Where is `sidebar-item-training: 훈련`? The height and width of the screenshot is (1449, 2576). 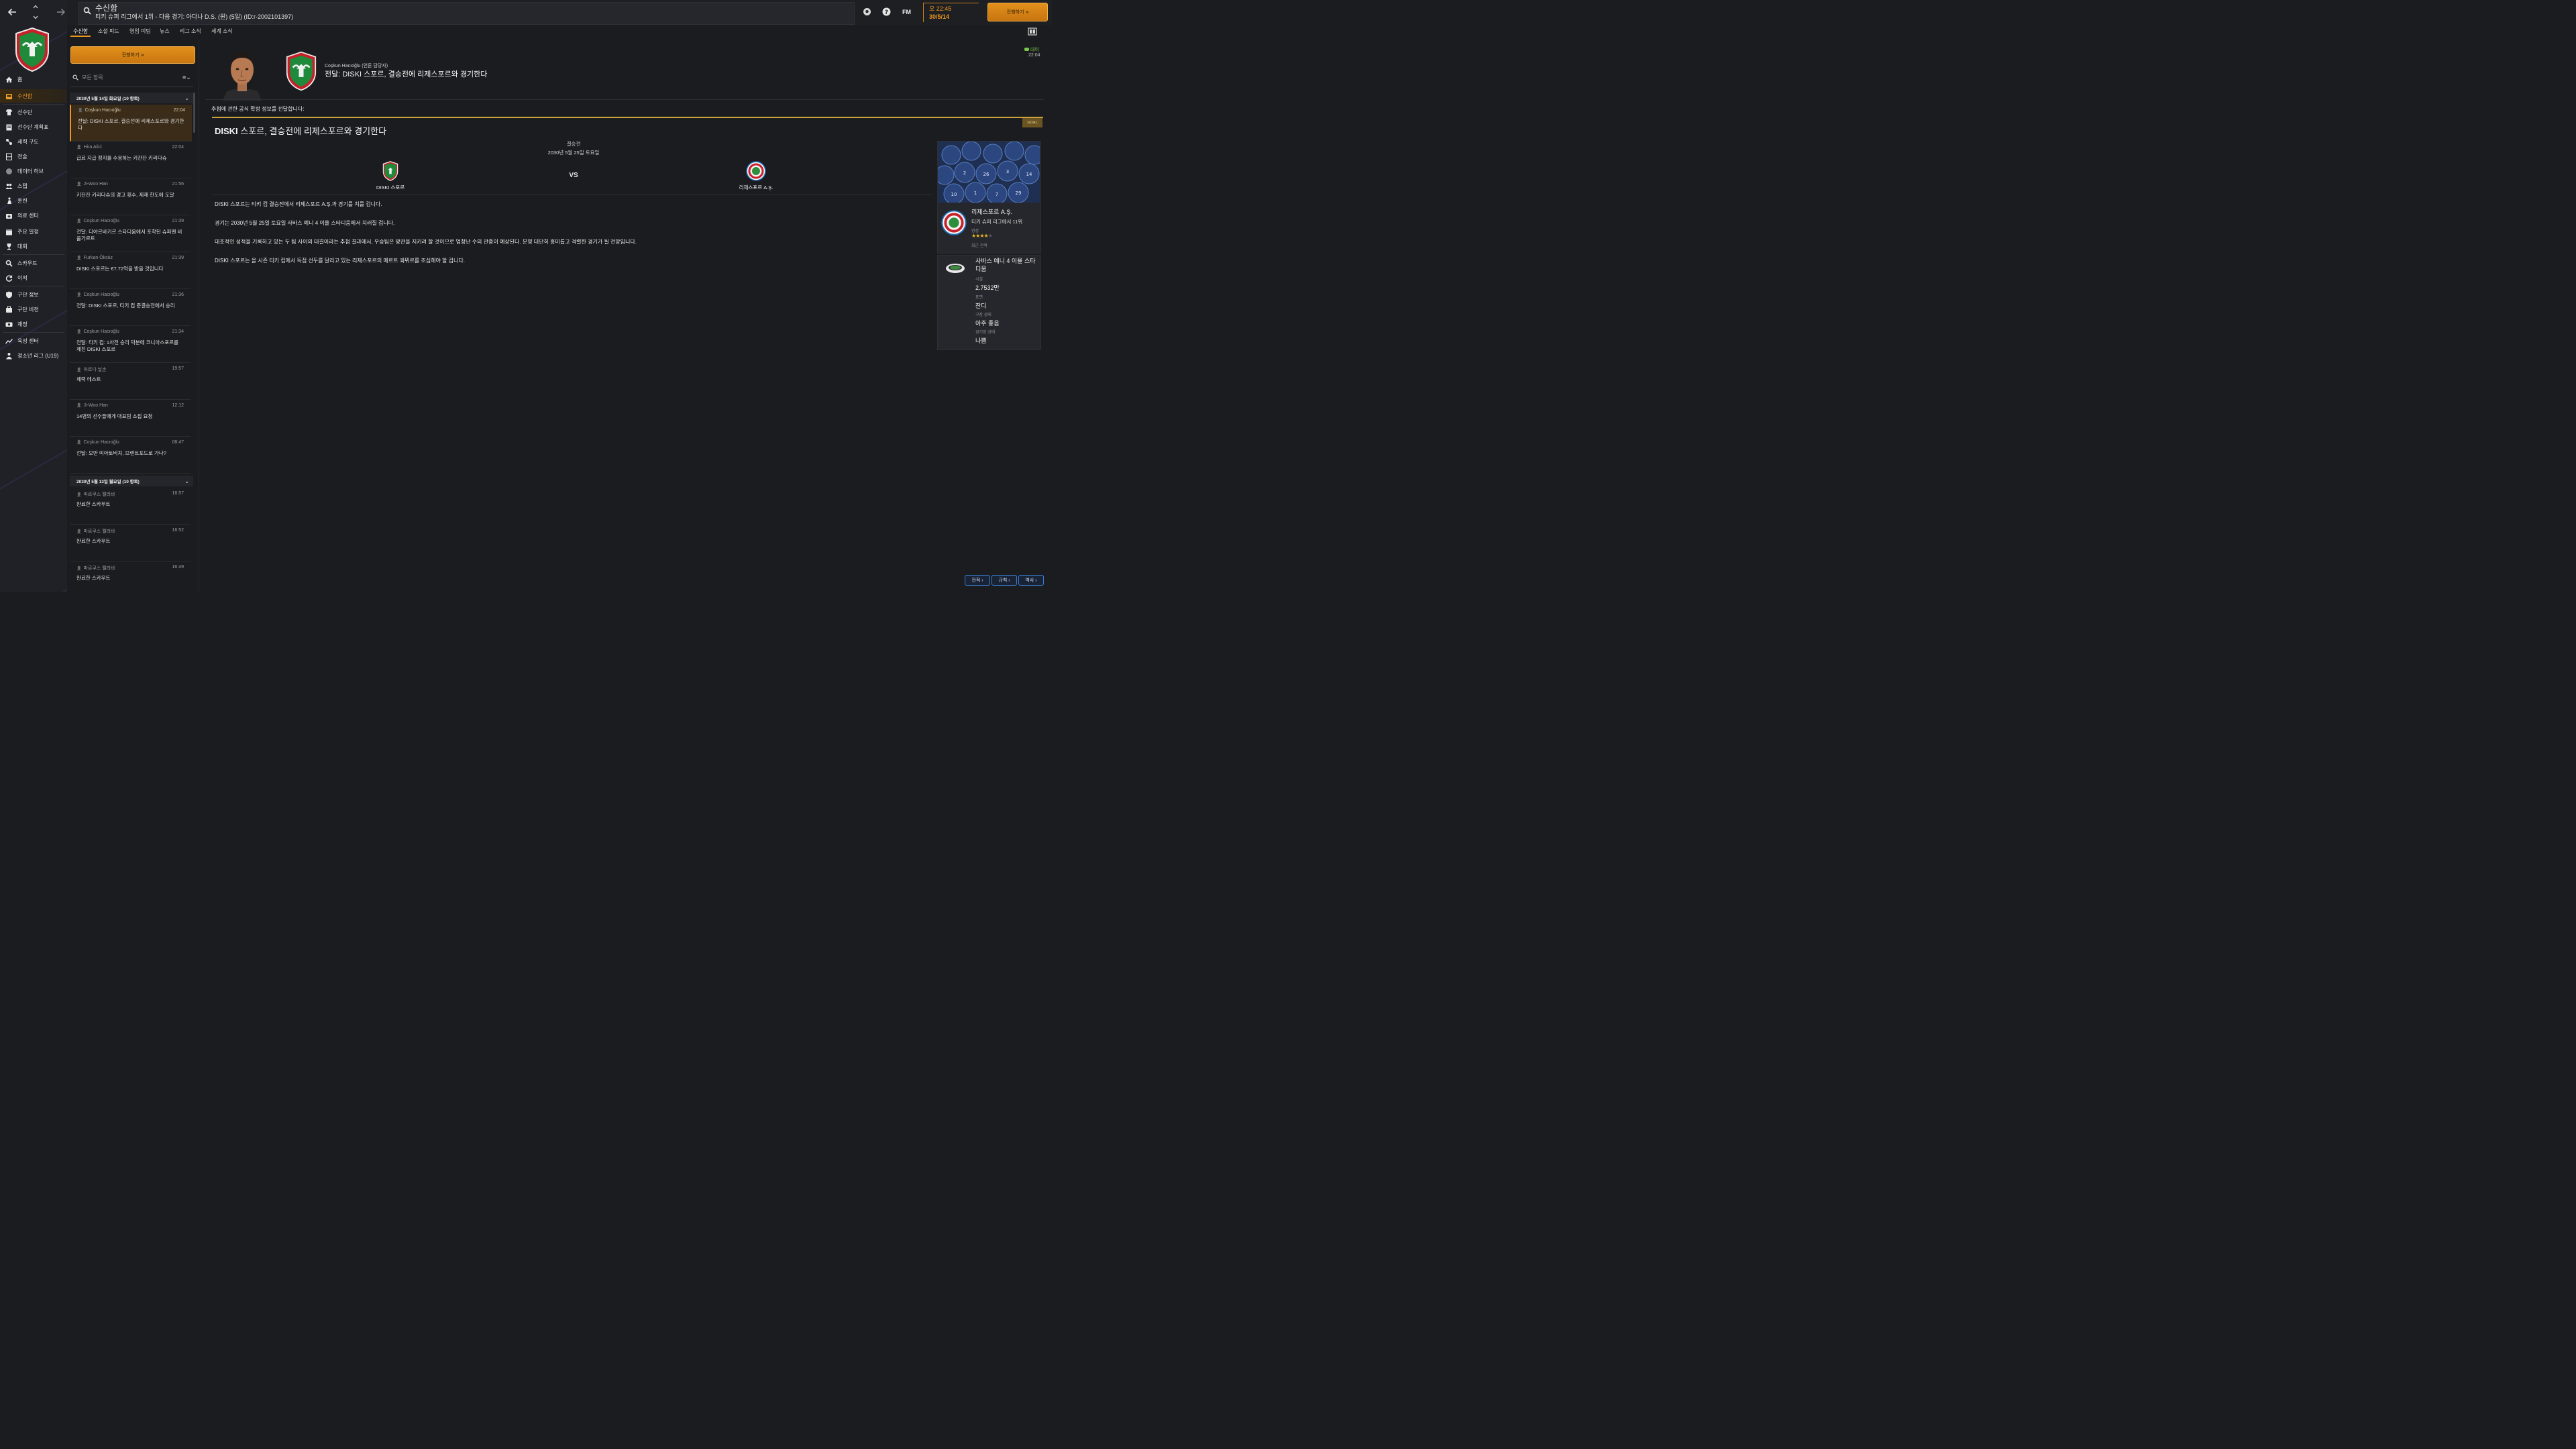
sidebar-item-training: 훈련 is located at coordinates (33, 200).